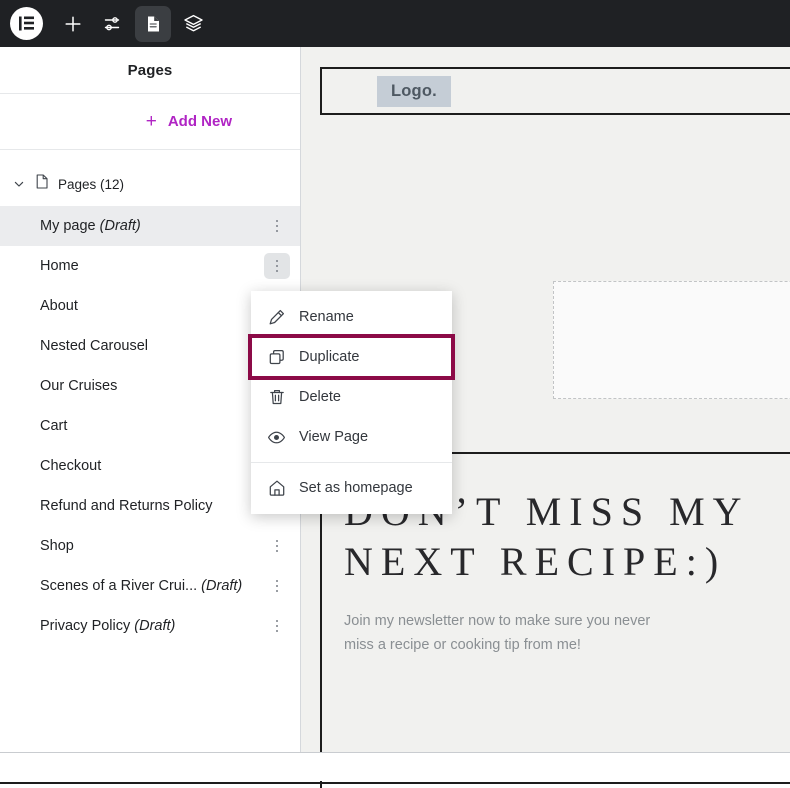 This screenshot has height=788, width=790. What do you see at coordinates (57, 546) in the screenshot?
I see `page-item-label: Shop` at bounding box center [57, 546].